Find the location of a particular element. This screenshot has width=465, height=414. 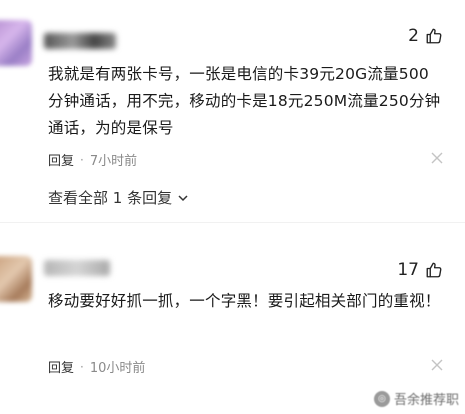

comment-time: 7小时前 is located at coordinates (113, 161).